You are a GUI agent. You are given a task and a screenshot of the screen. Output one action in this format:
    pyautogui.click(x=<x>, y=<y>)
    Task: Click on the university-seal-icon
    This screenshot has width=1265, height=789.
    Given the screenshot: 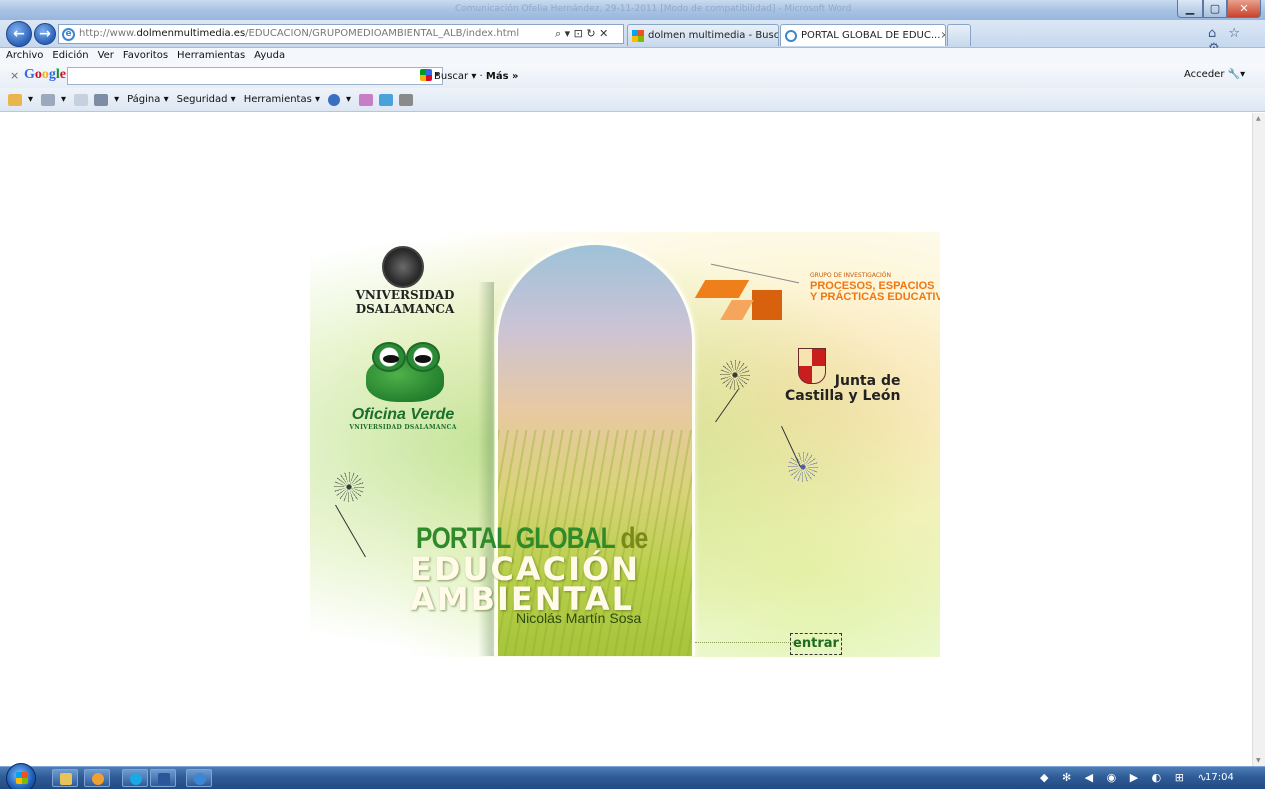 What is the action you would take?
    pyautogui.click(x=403, y=267)
    